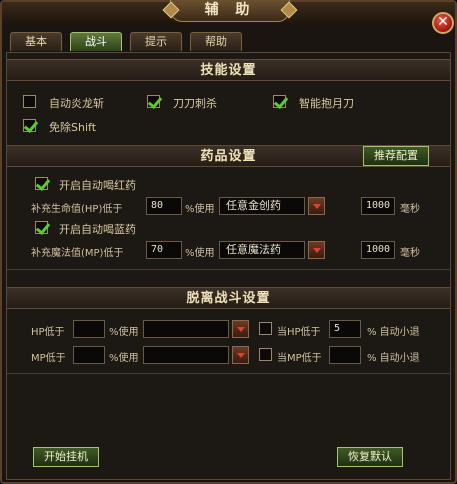 The width and height of the screenshot is (457, 484). I want to click on mp-potion-select: 任意魔法药, so click(262, 250).